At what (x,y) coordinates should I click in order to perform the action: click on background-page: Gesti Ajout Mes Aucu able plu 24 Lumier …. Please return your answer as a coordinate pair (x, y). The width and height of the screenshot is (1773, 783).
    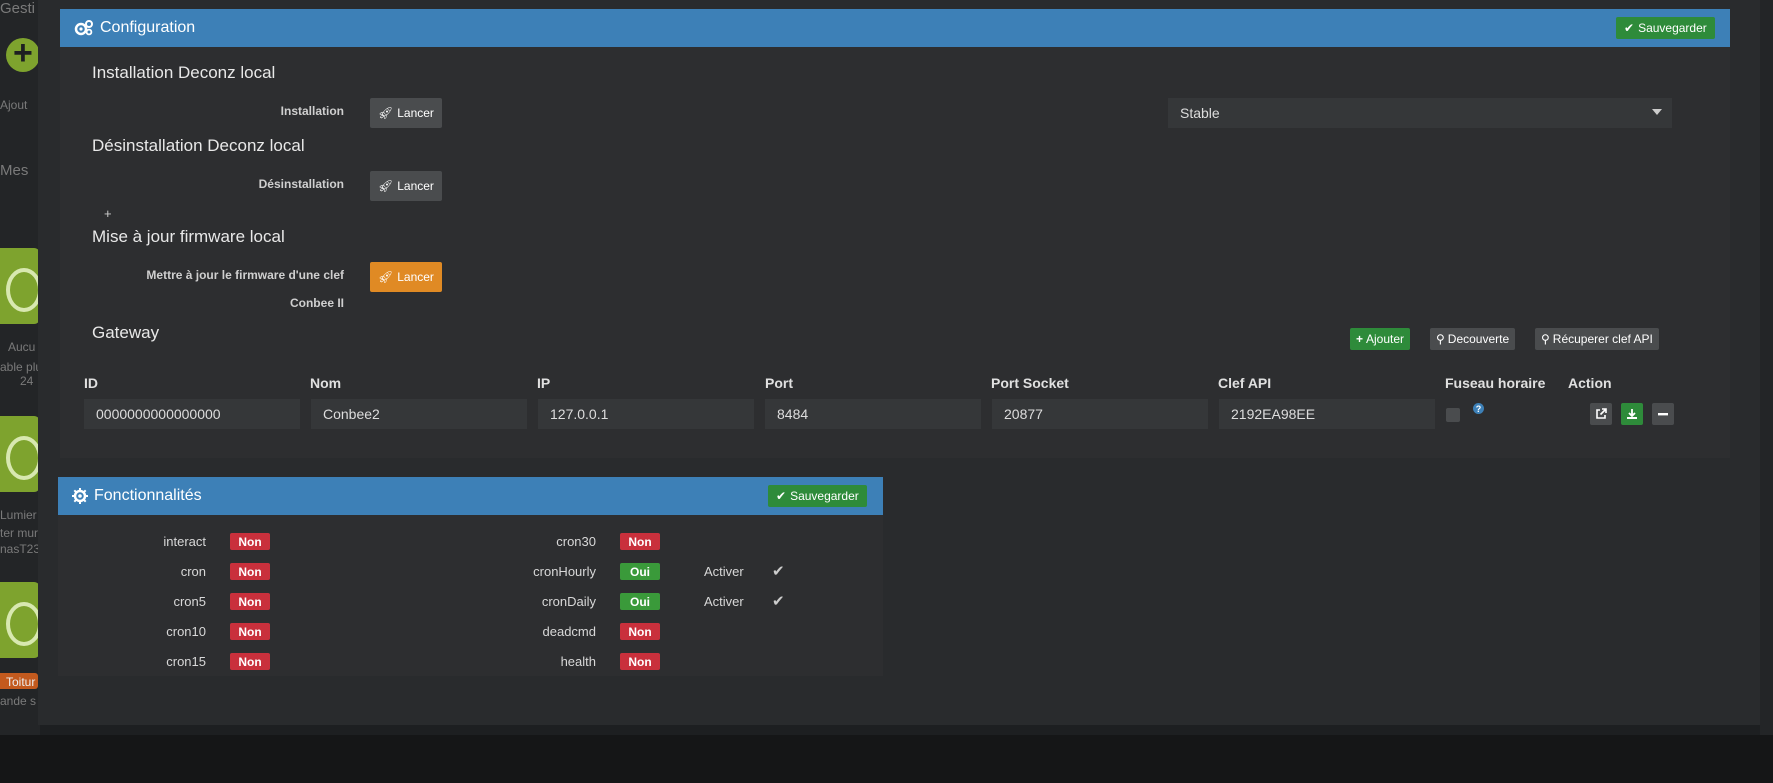
    Looking at the image, I should click on (20, 367).